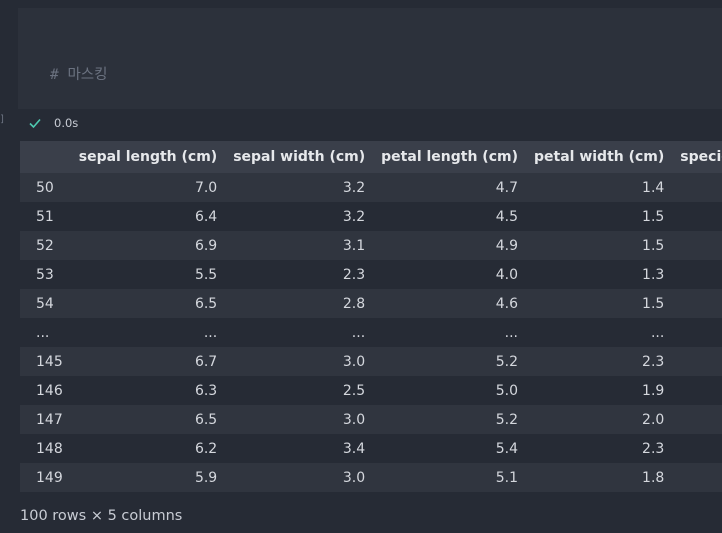  I want to click on row-index: 51, so click(45, 216).